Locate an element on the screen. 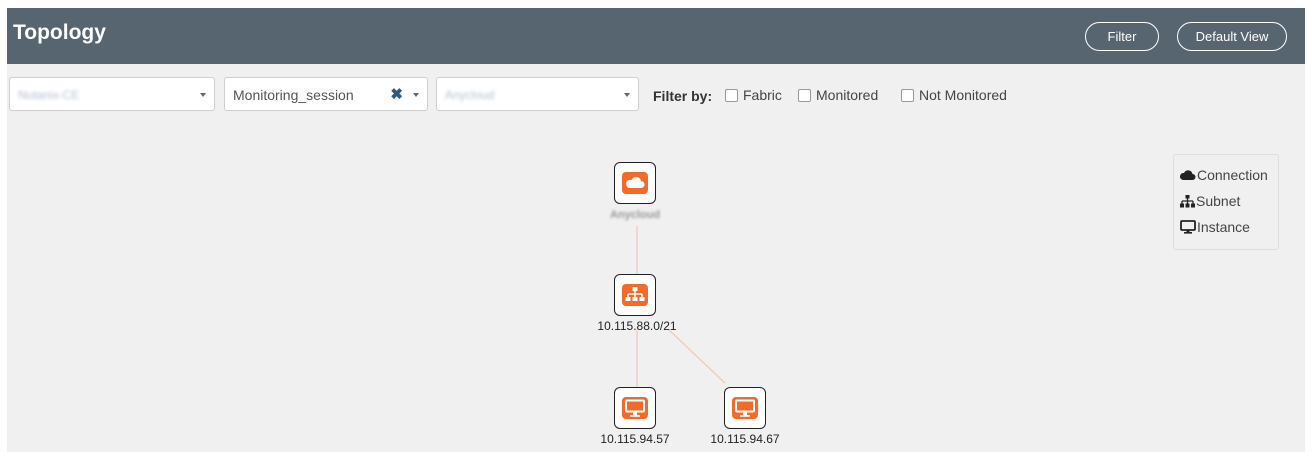 The height and width of the screenshot is (452, 1312). legend: Connection Subnet Instance is located at coordinates (1226, 202).